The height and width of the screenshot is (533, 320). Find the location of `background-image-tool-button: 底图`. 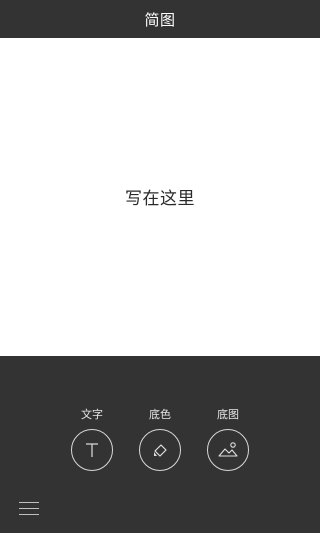

background-image-tool-button: 底图 is located at coordinates (228, 439).